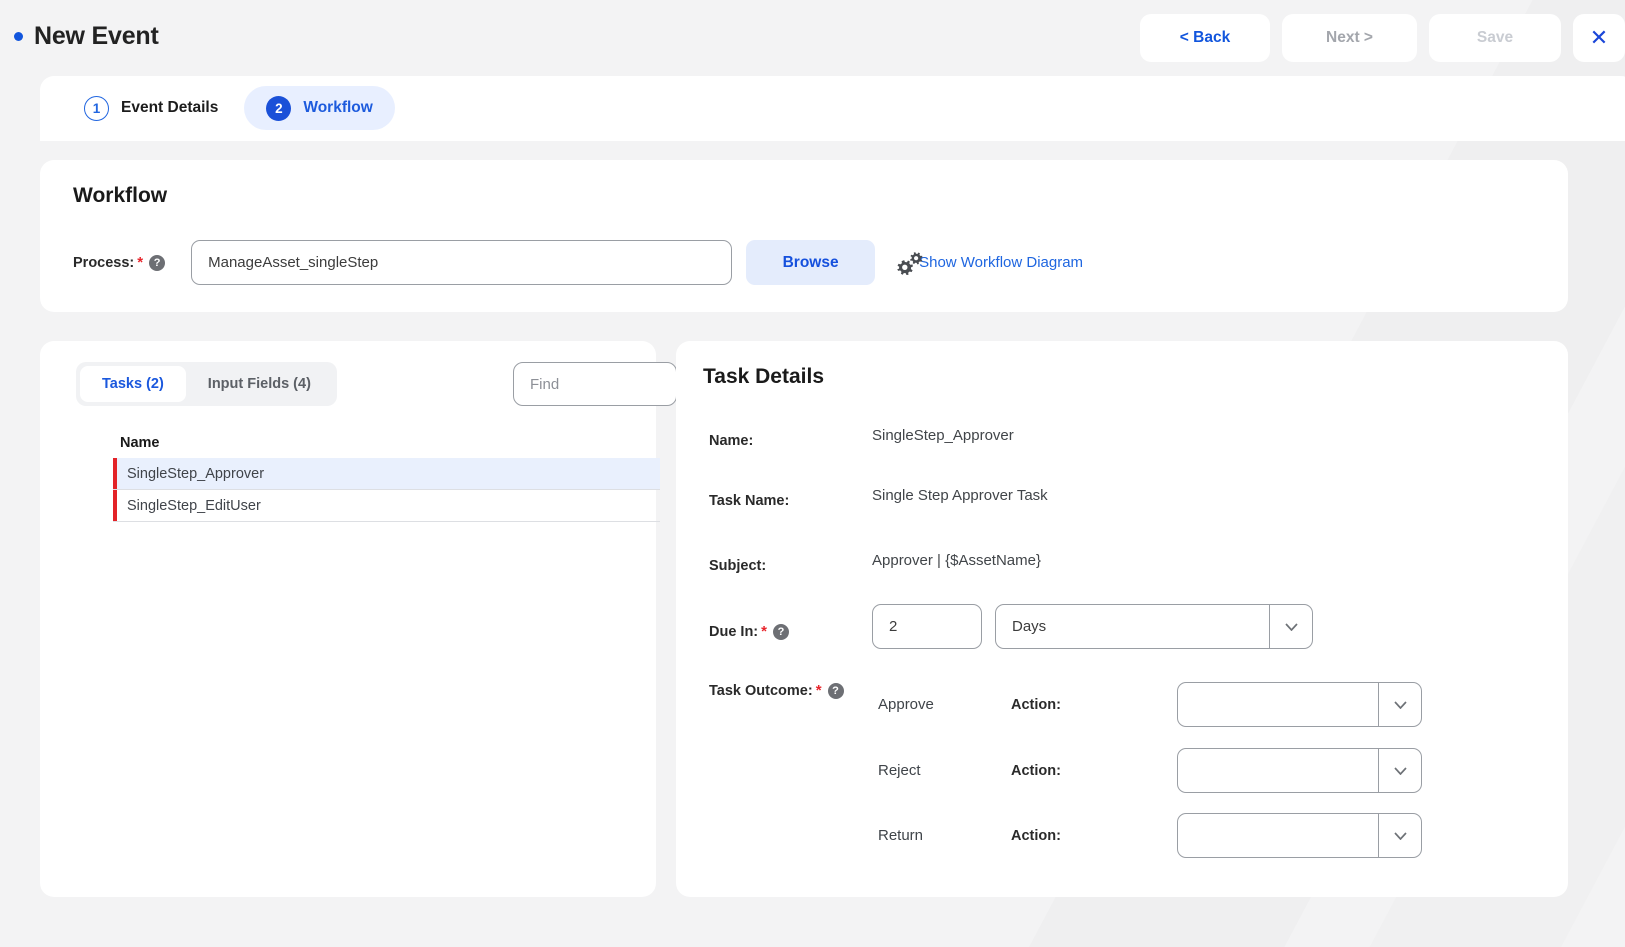  What do you see at coordinates (338, 107) in the screenshot?
I see `step-2-label: Workflow` at bounding box center [338, 107].